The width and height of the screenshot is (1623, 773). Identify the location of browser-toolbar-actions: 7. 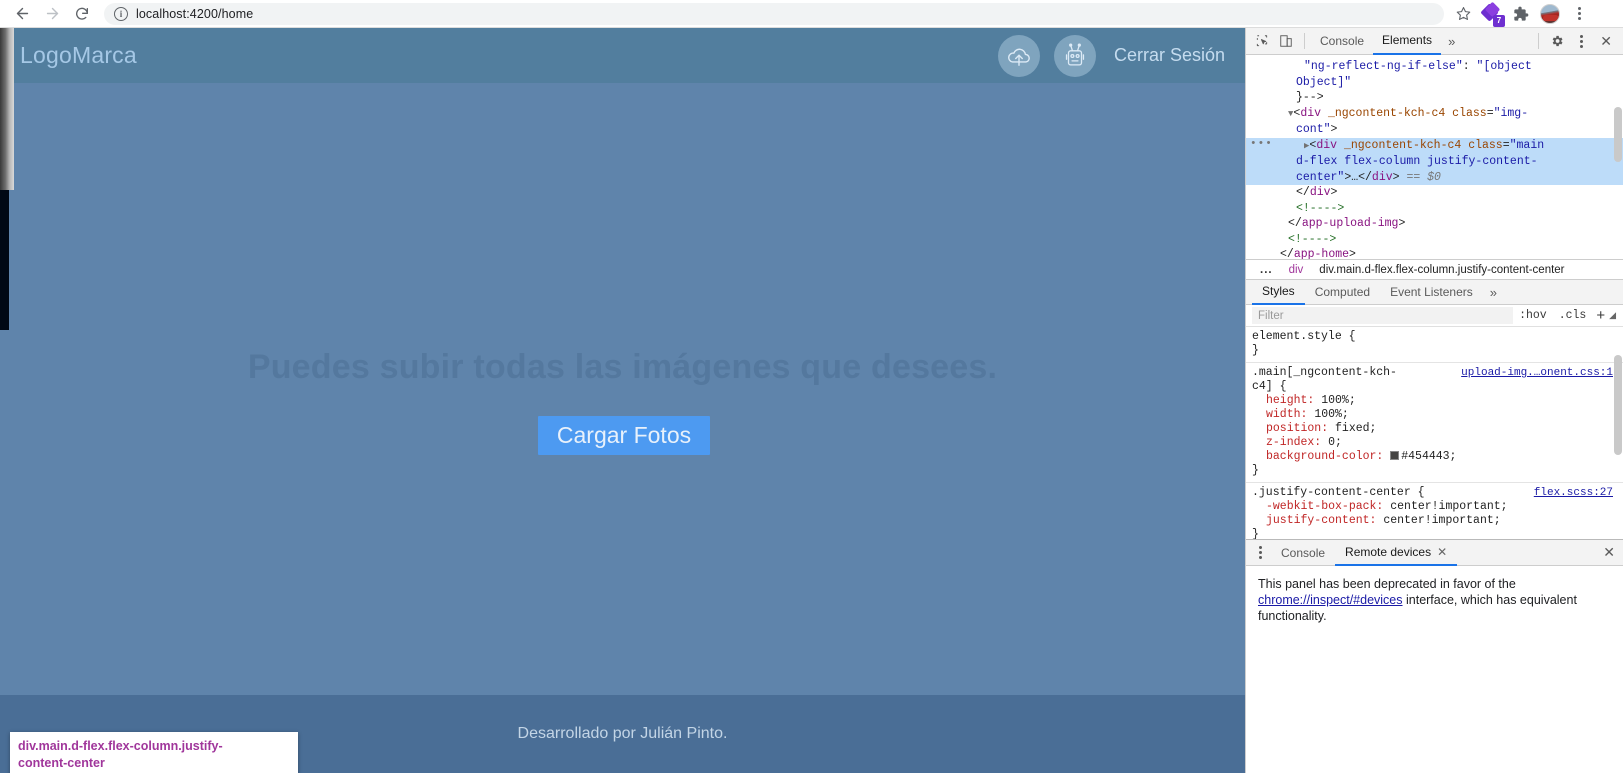
(1524, 14).